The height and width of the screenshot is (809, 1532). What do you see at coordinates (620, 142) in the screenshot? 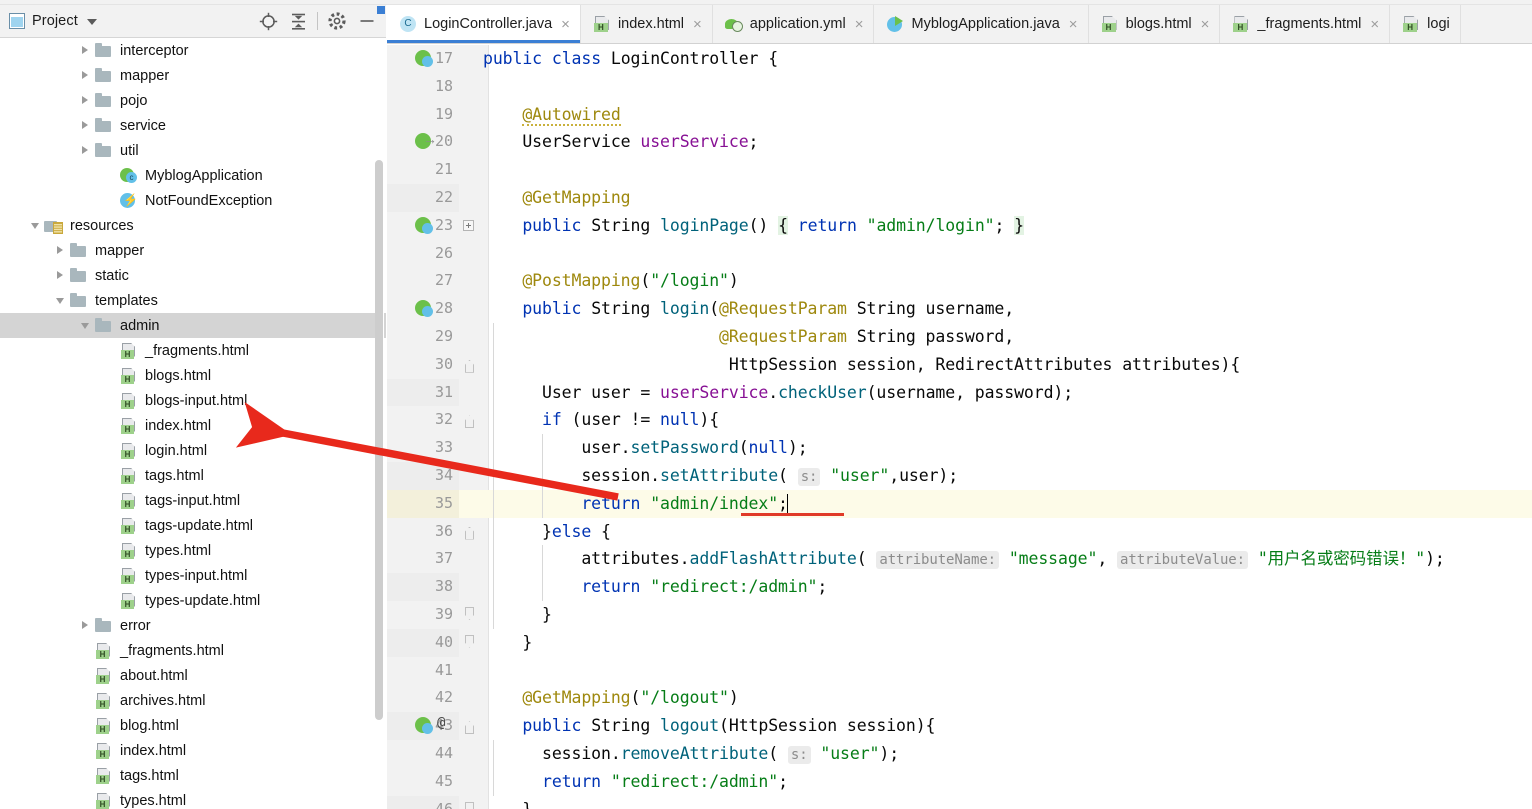
I see `code-text: UserService userService;` at bounding box center [620, 142].